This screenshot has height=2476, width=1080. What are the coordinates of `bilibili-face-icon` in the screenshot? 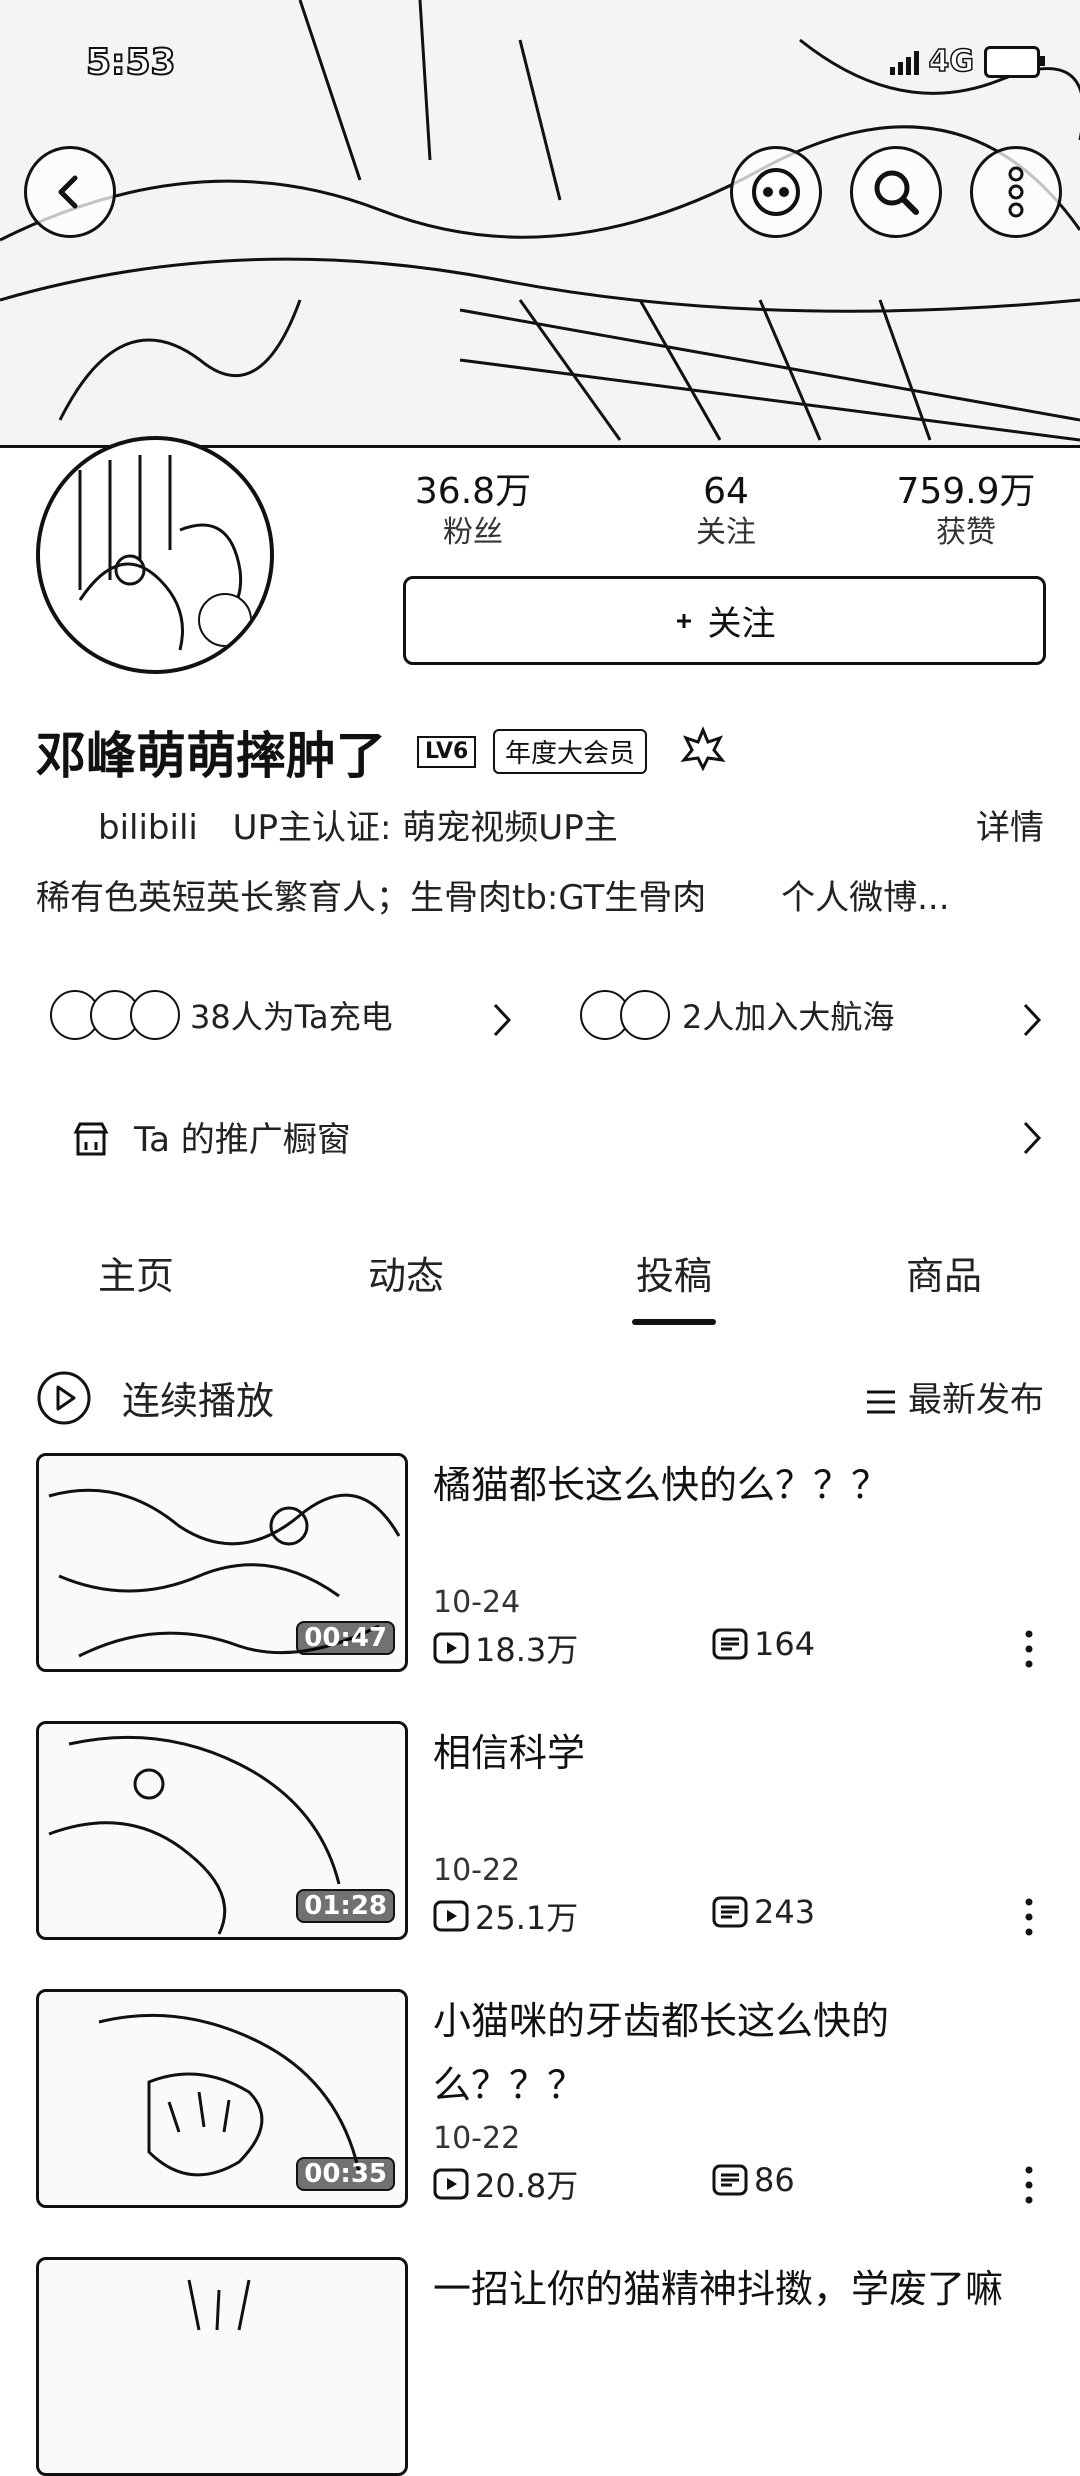 It's located at (776, 192).